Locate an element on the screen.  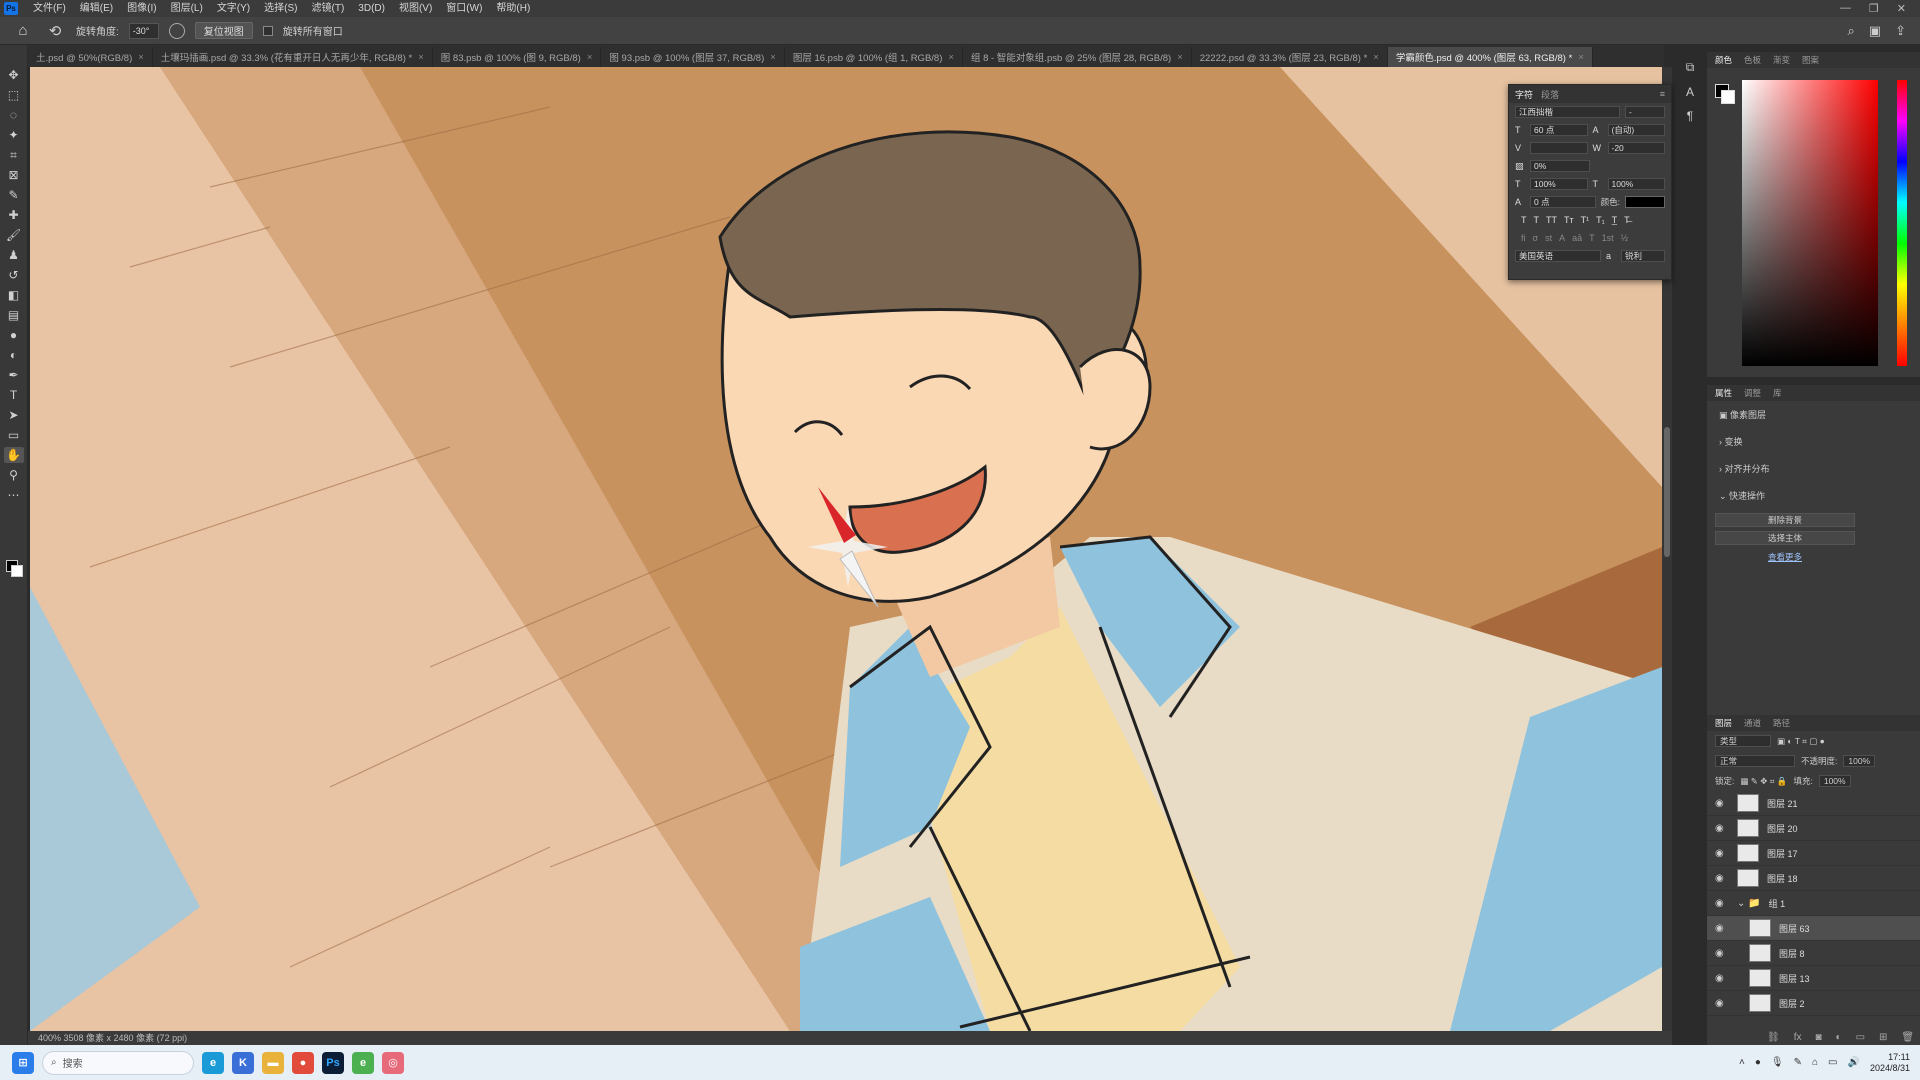
menu-file: 文件(F) is located at coordinates (49, 8).